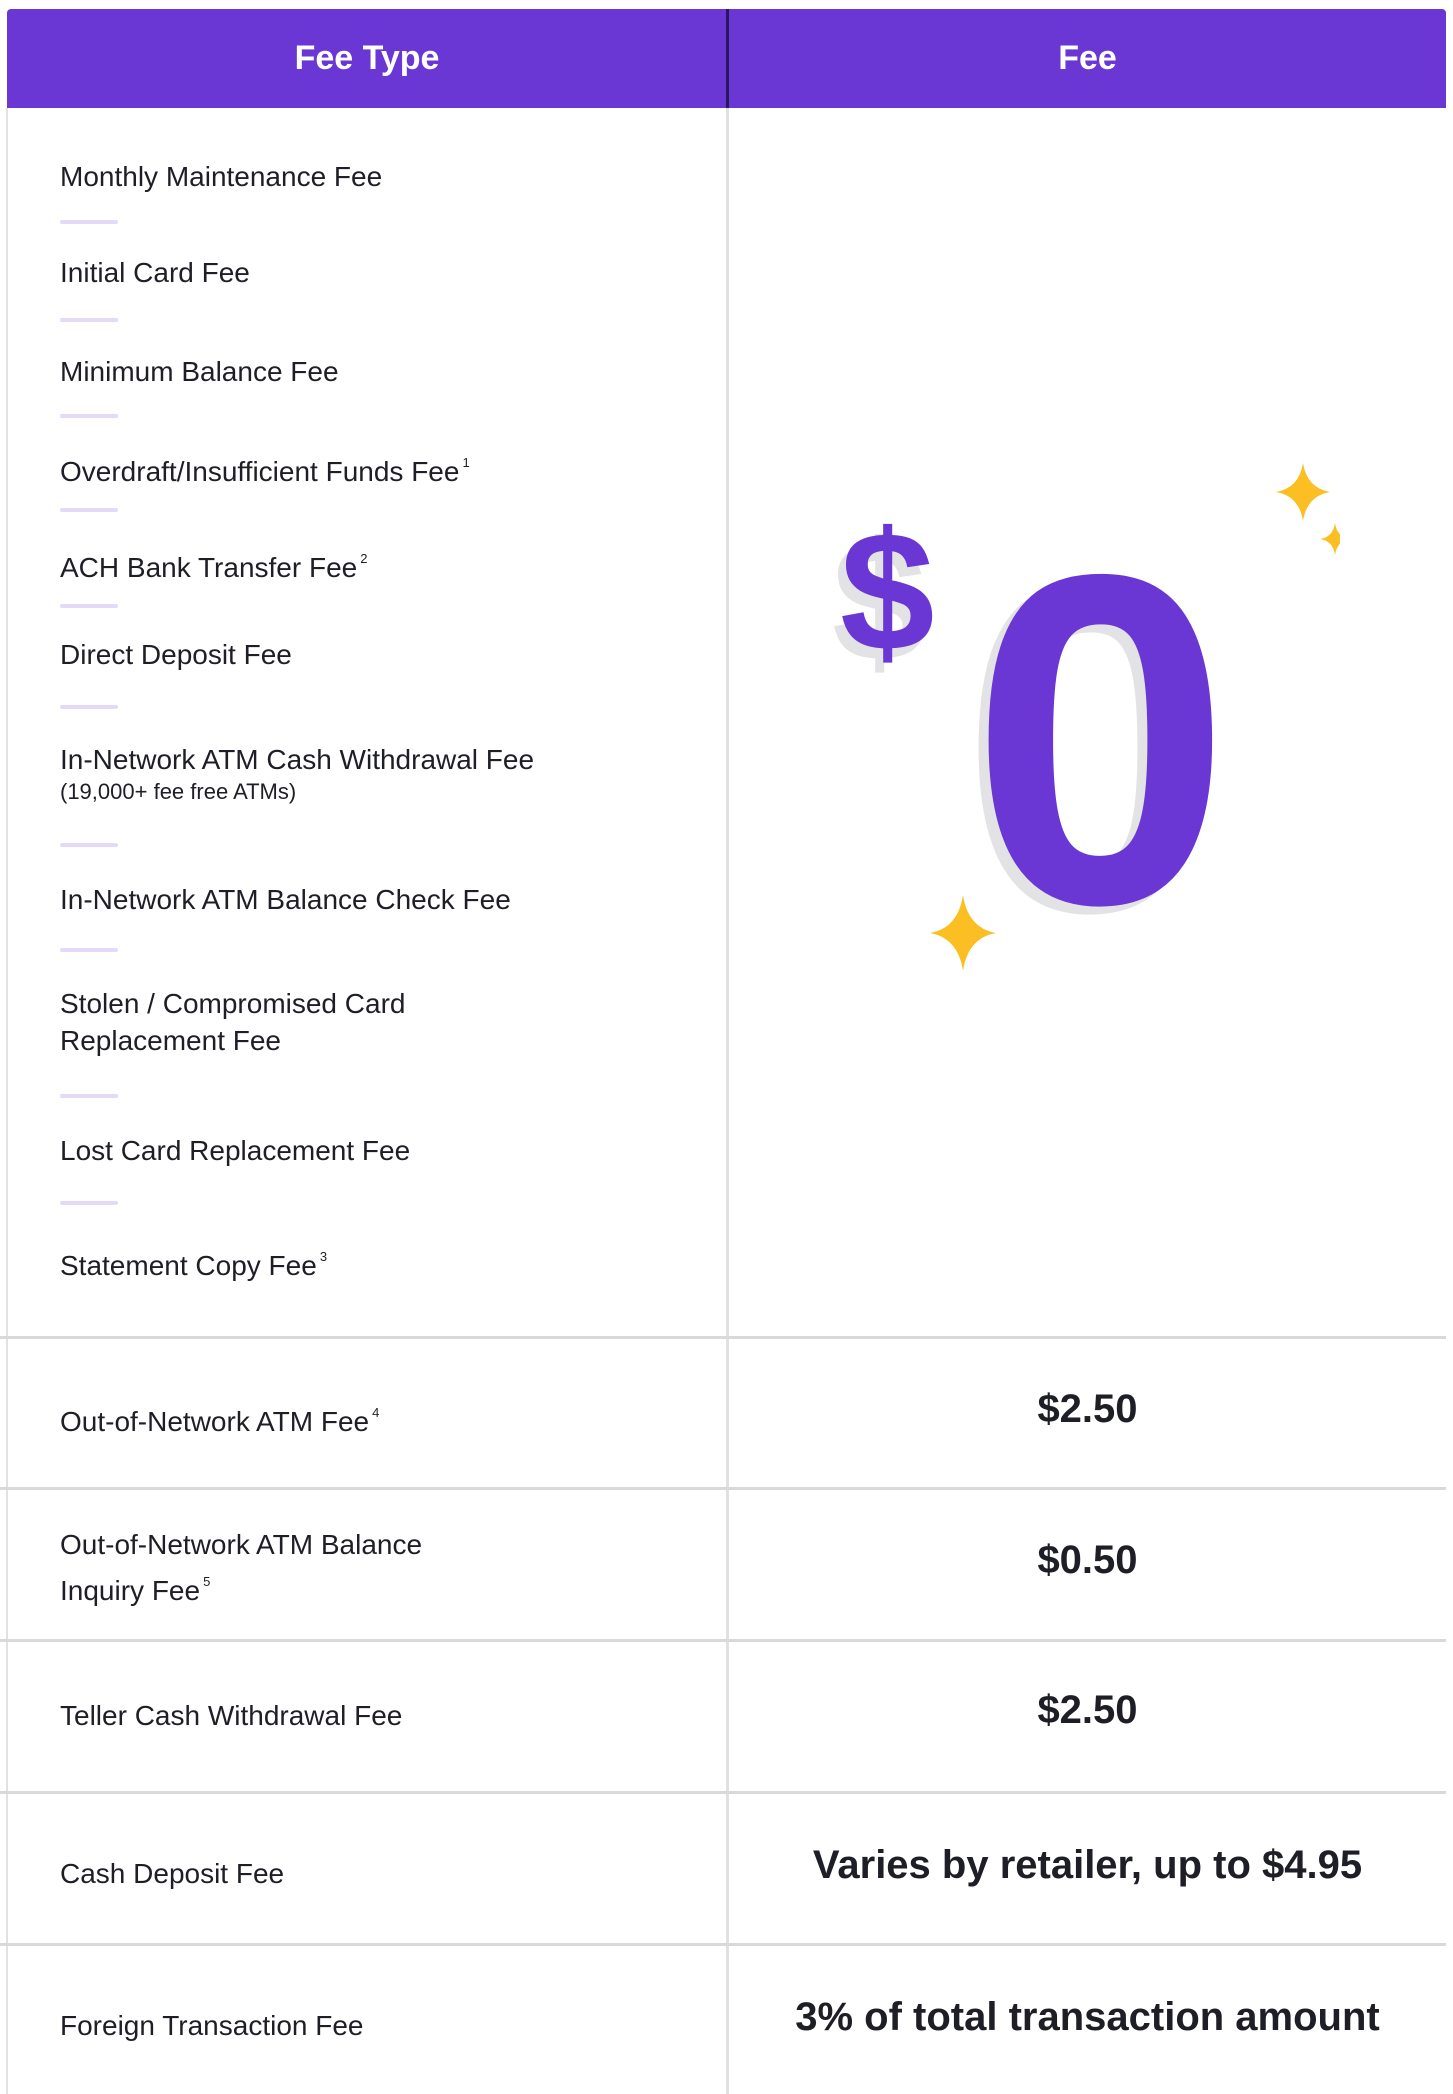 The width and height of the screenshot is (1453, 2094). I want to click on fee-label-out-of-network-atm: Out-of-Network ATM Fee 4, so click(220, 1421).